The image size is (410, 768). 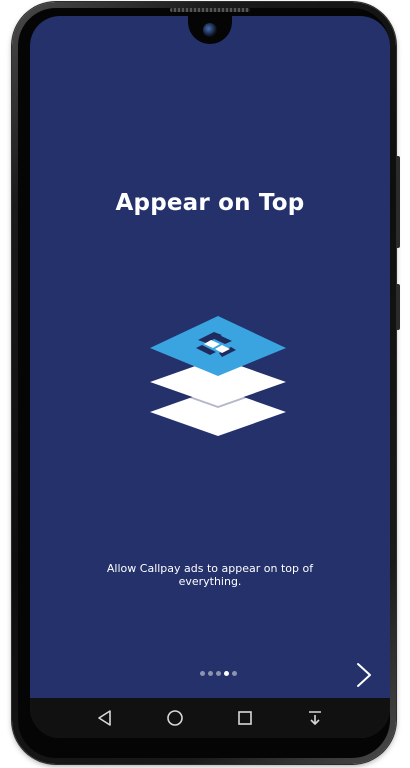 I want to click on camera-notch, so click(x=210, y=30).